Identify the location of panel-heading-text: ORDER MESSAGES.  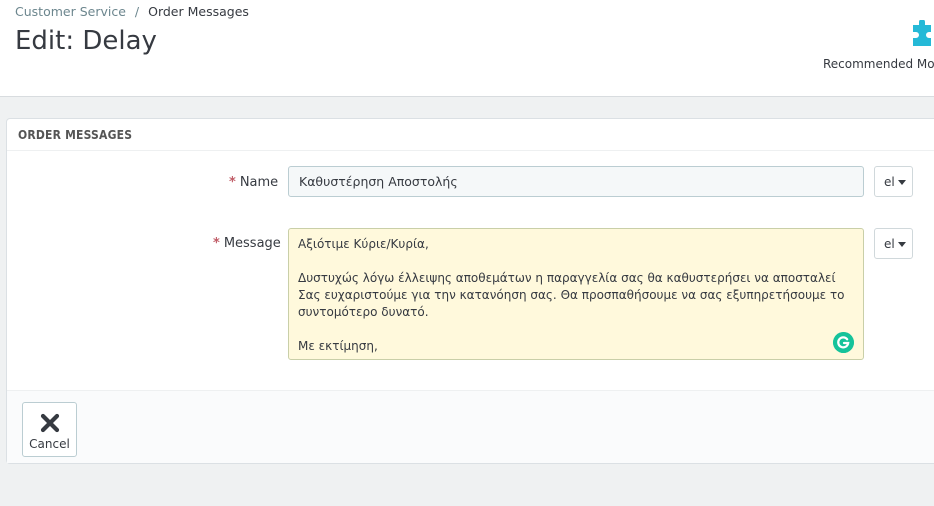
(75, 135).